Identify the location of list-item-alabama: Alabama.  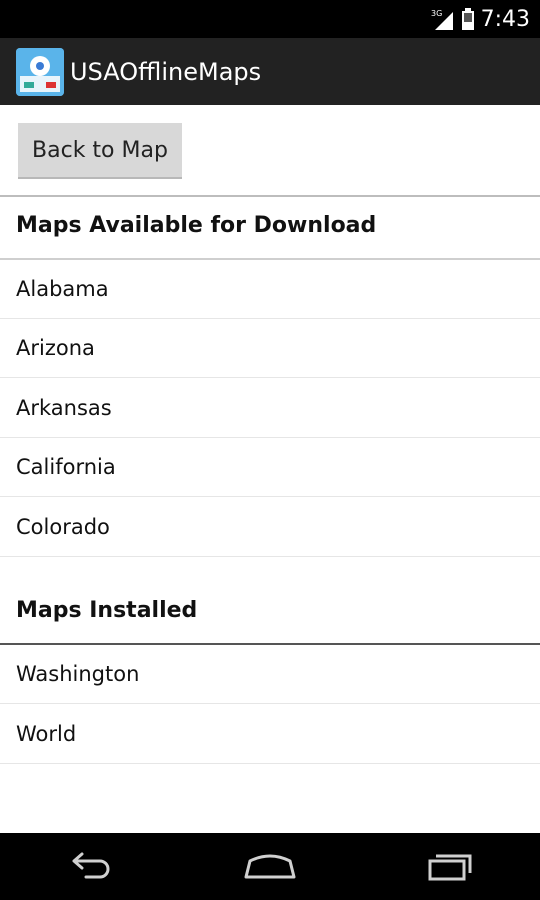
(270, 289).